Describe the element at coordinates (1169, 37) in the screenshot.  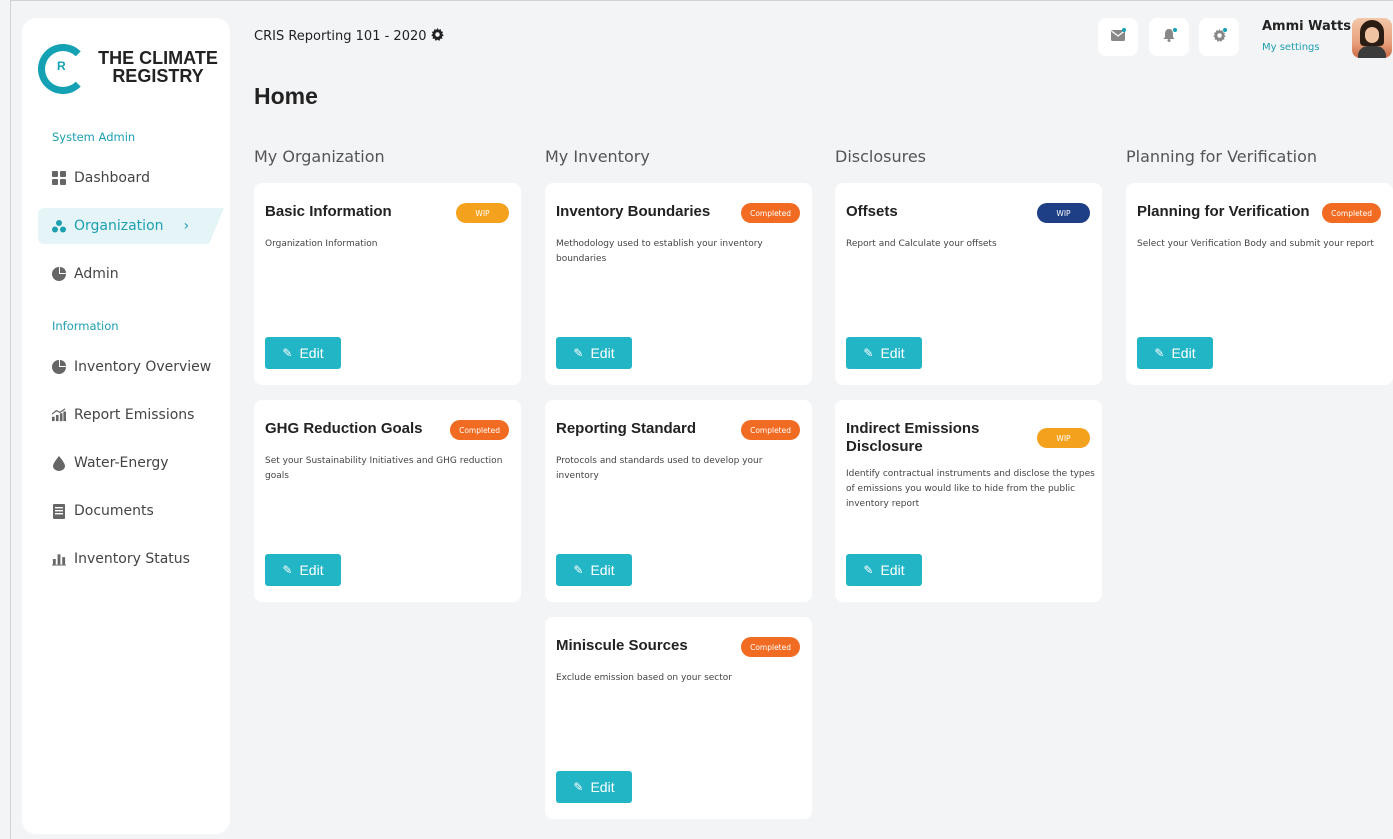
I see `notifications-button` at that location.